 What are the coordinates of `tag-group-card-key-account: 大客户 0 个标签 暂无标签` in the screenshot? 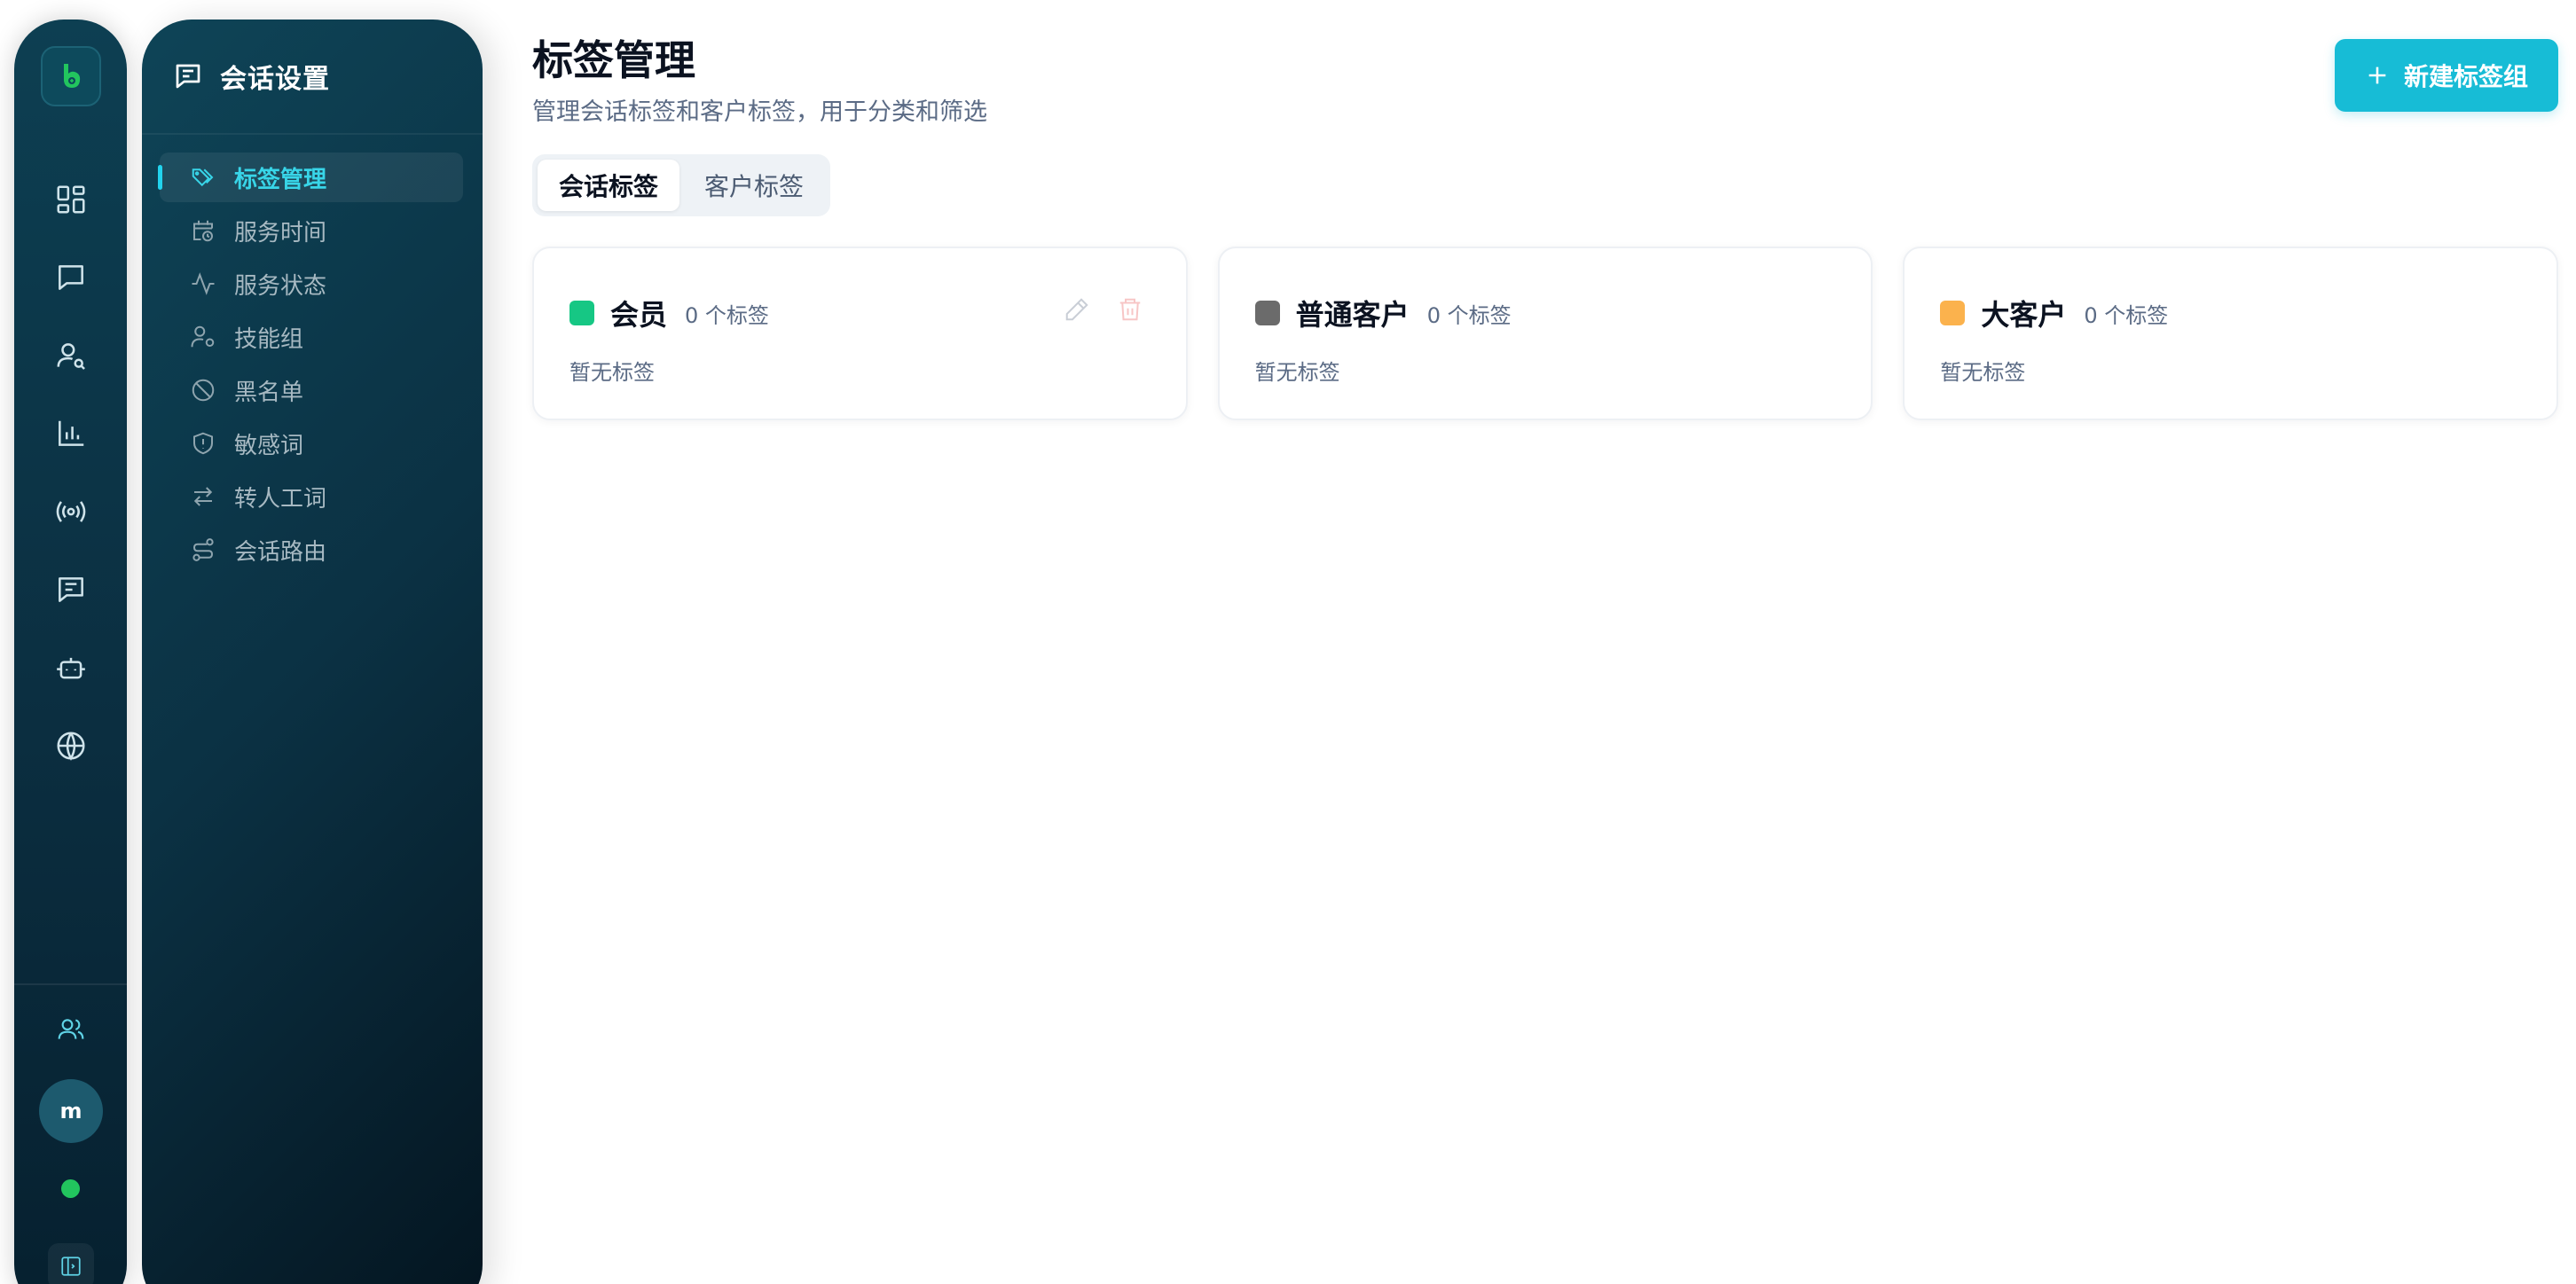 It's located at (2231, 333).